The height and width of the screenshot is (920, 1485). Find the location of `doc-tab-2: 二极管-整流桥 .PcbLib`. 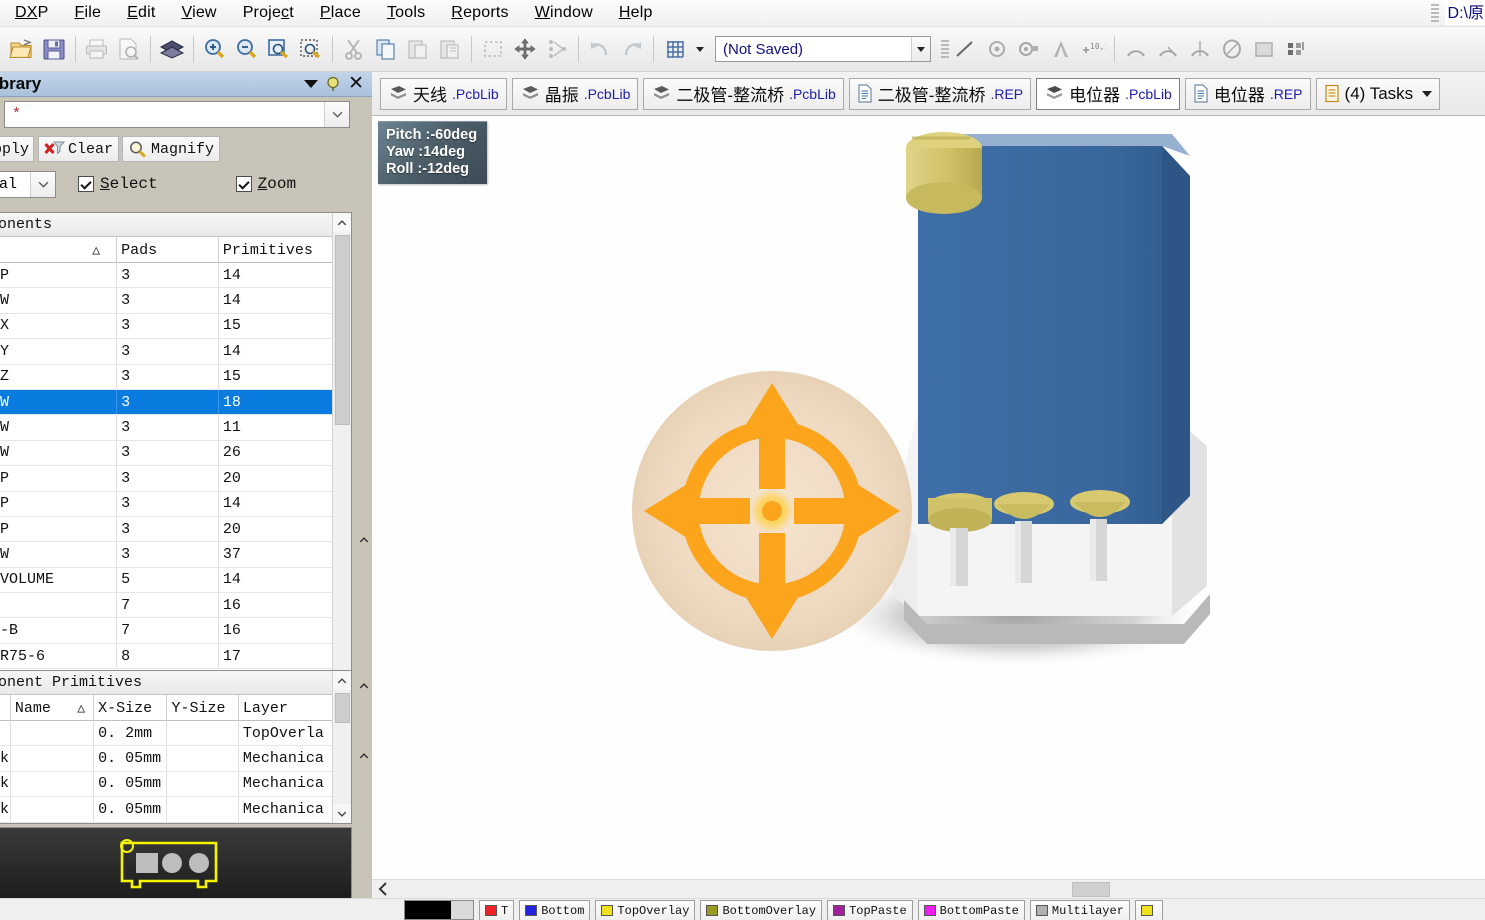

doc-tab-2: 二极管-整流桥 .PcbLib is located at coordinates (743, 93).